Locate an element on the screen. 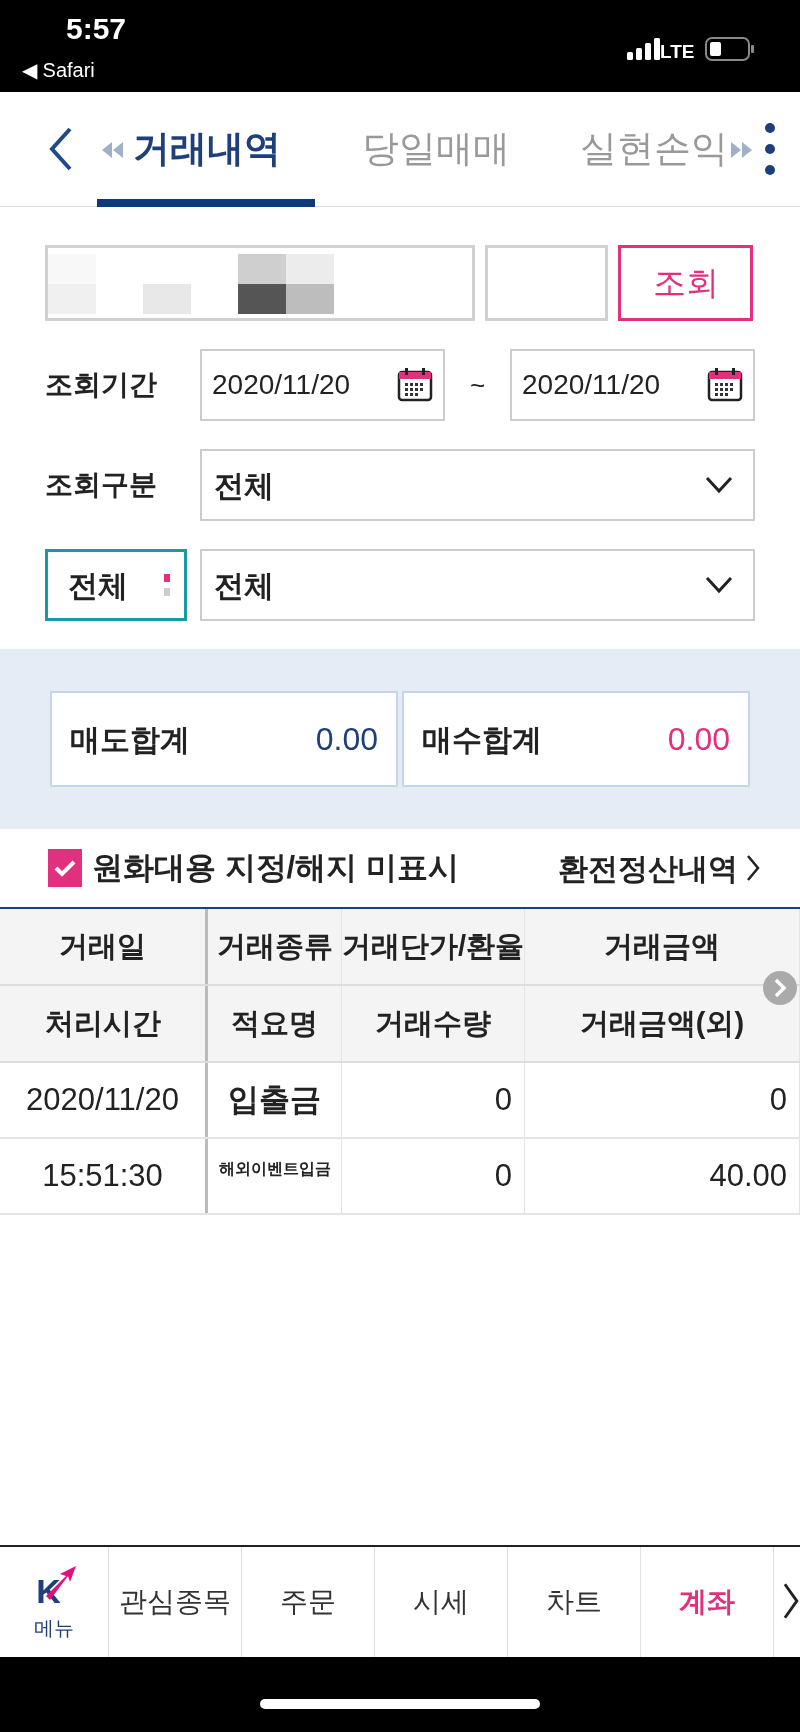 Image resolution: width=800 pixels, height=1732 pixels. checkbox-label: 원화대용 지정/해지 미표시 is located at coordinates (275, 867).